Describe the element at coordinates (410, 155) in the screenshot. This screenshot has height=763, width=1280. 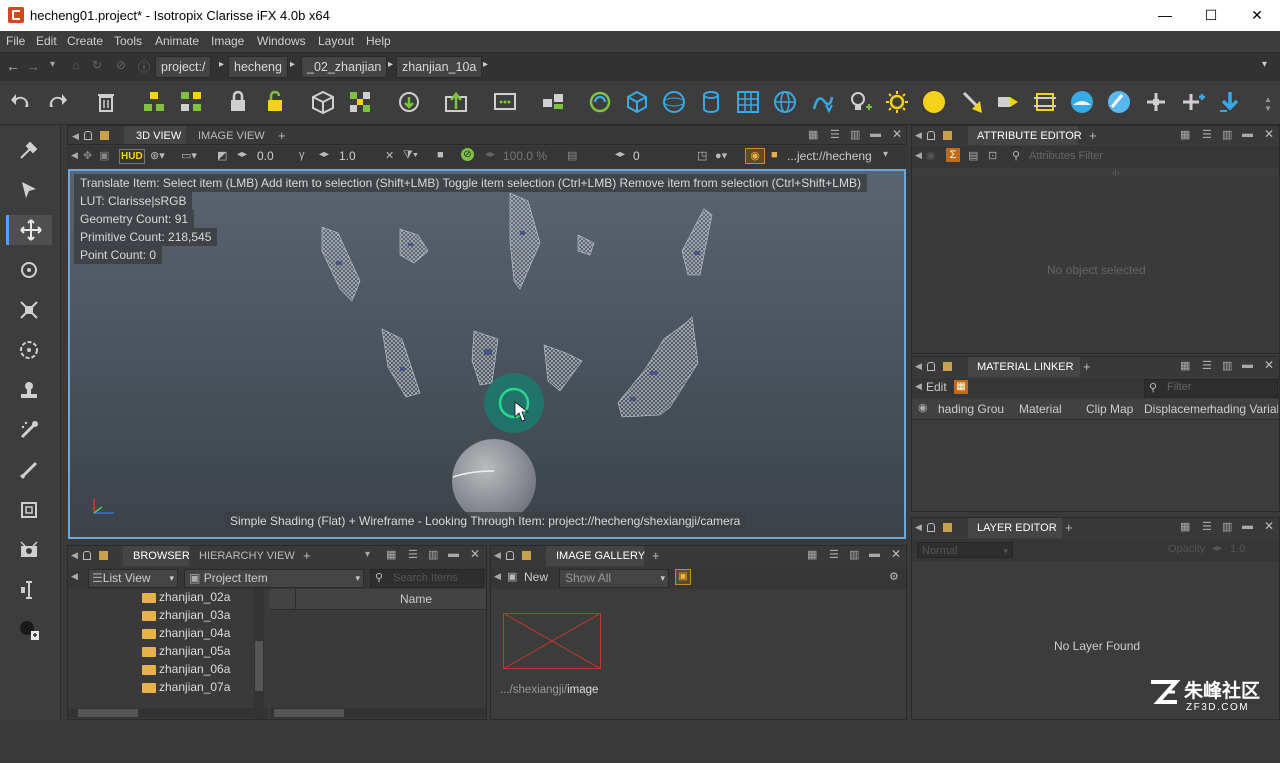
I see `filter-icon: ⧩▾` at that location.